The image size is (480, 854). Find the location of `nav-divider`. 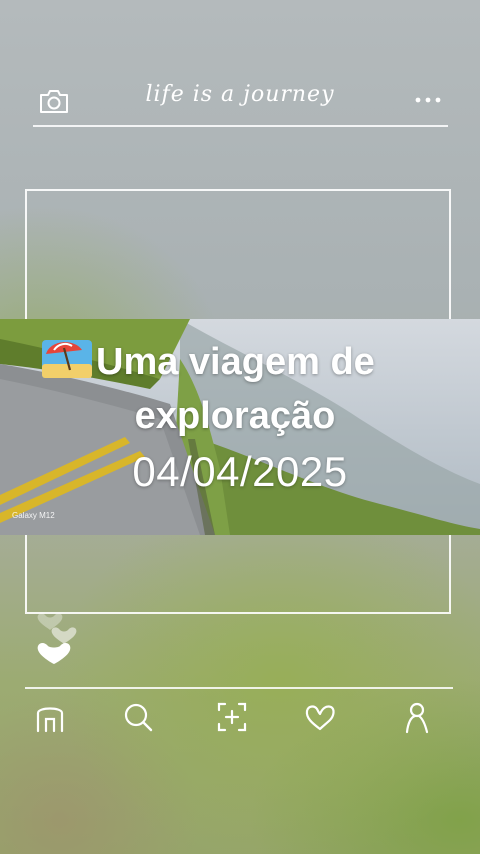

nav-divider is located at coordinates (239, 688).